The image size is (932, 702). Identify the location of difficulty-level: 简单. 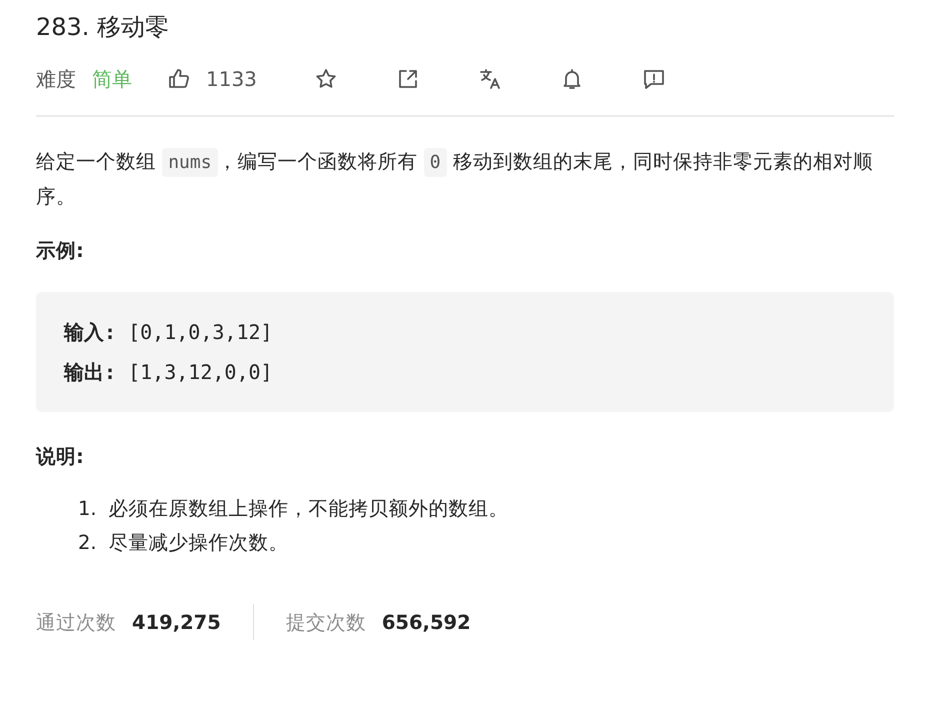
(112, 79).